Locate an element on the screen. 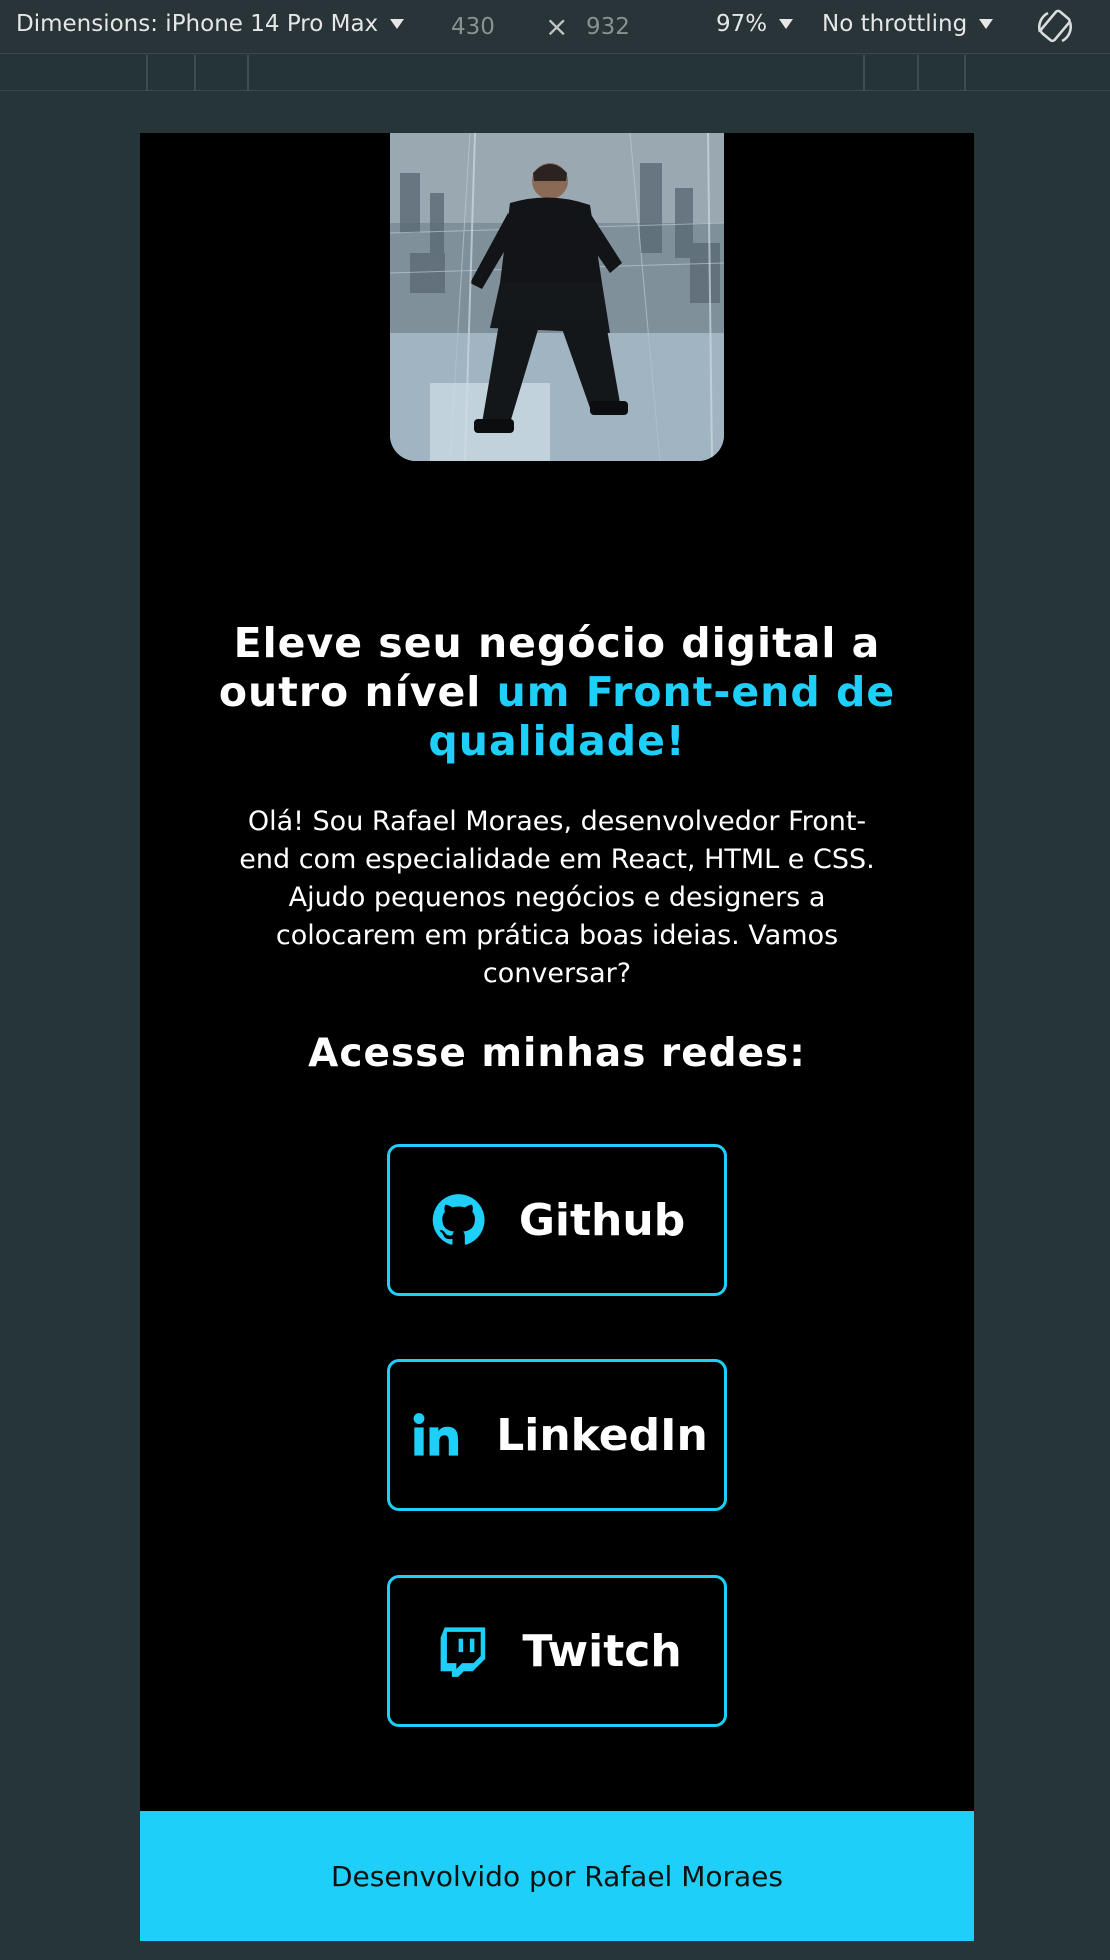 Image resolution: width=1110 pixels, height=1960 pixels. rotate-device-icon is located at coordinates (1055, 27).